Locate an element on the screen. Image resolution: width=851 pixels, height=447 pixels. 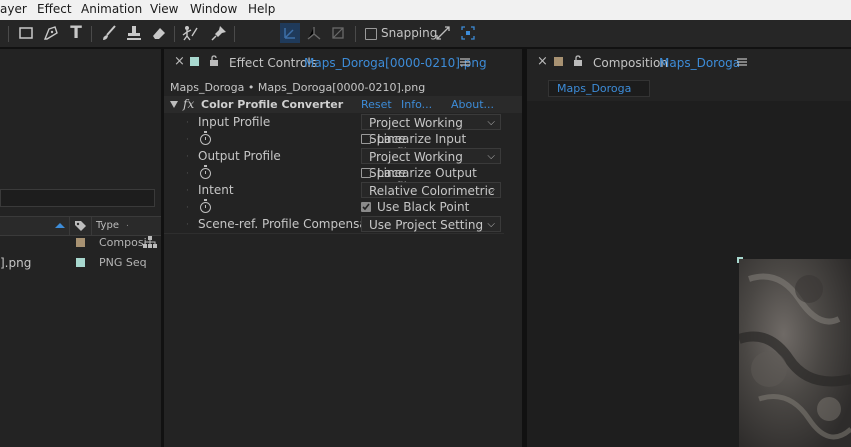
menu-view: View is located at coordinates (164, 9).